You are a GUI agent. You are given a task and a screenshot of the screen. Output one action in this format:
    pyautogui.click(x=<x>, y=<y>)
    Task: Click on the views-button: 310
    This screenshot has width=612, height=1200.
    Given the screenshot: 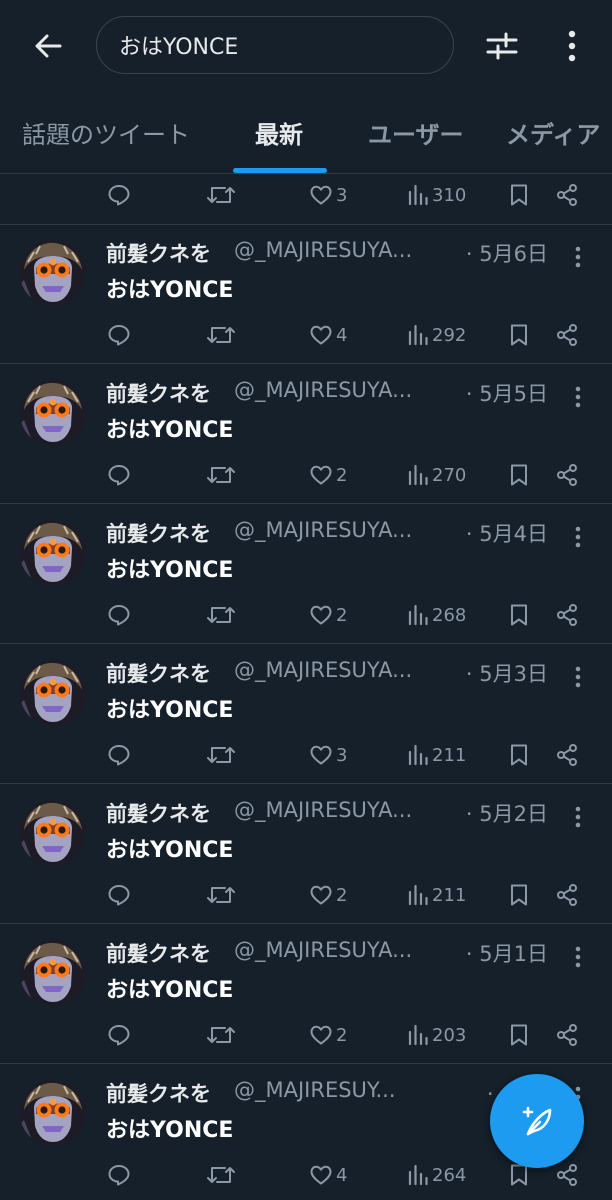 What is the action you would take?
    pyautogui.click(x=436, y=195)
    